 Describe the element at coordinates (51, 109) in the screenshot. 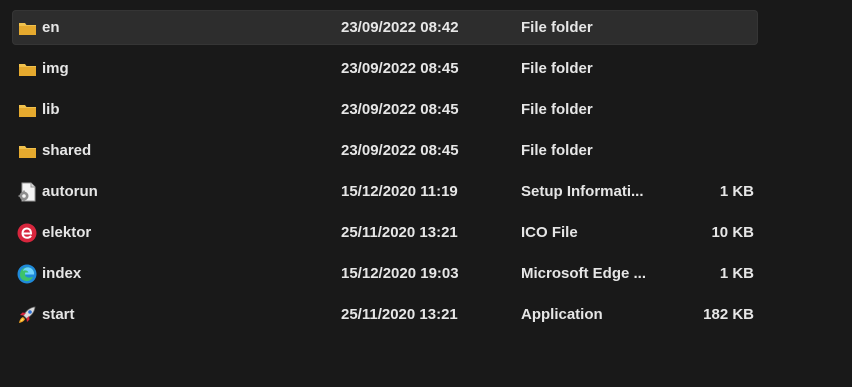

I see `file-name: lib` at that location.